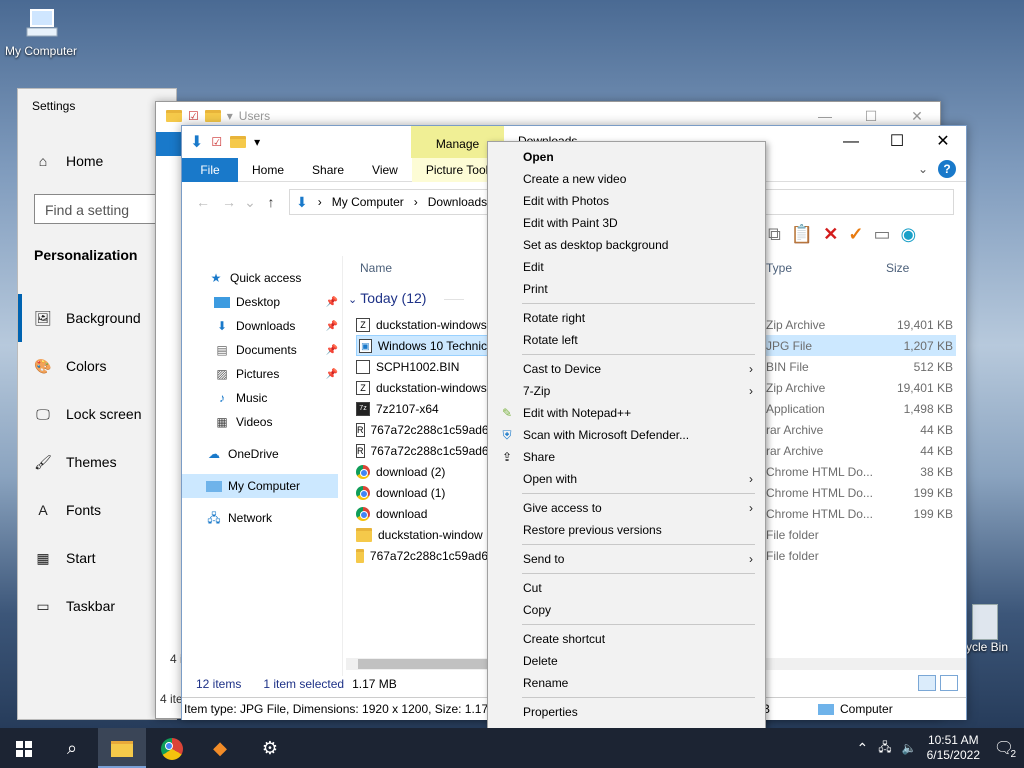 The height and width of the screenshot is (768, 1024). Describe the element at coordinates (98, 462) in the screenshot. I see `settings-nav-themes: 🖌 Themes` at that location.